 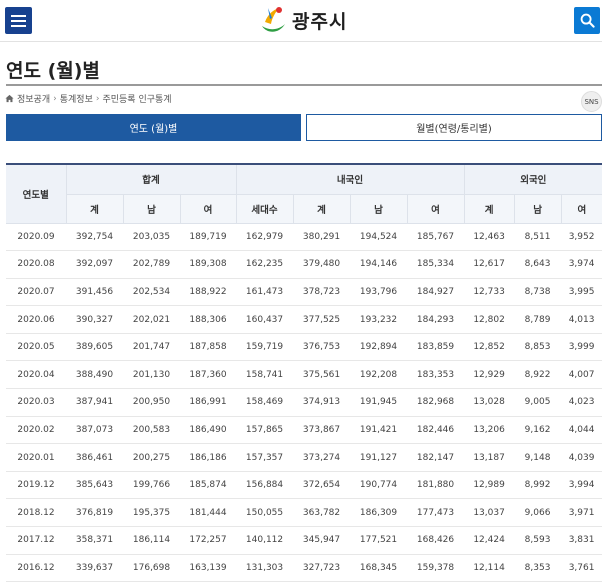 I want to click on table-cell: 131,303, so click(x=265, y=568).